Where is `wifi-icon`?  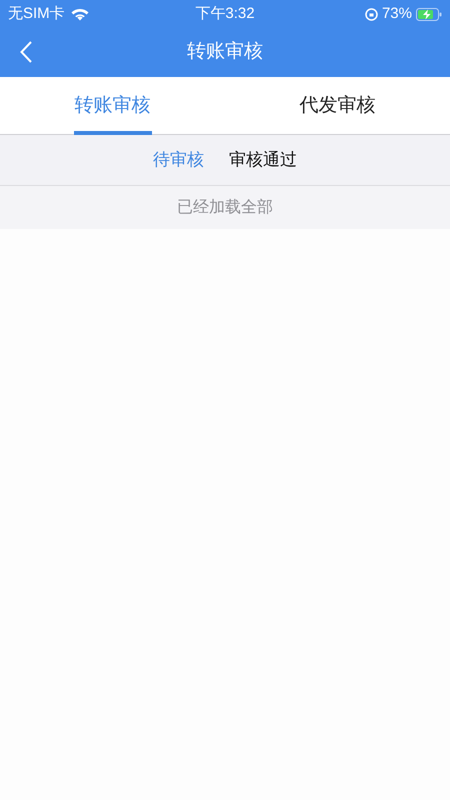 wifi-icon is located at coordinates (79, 14).